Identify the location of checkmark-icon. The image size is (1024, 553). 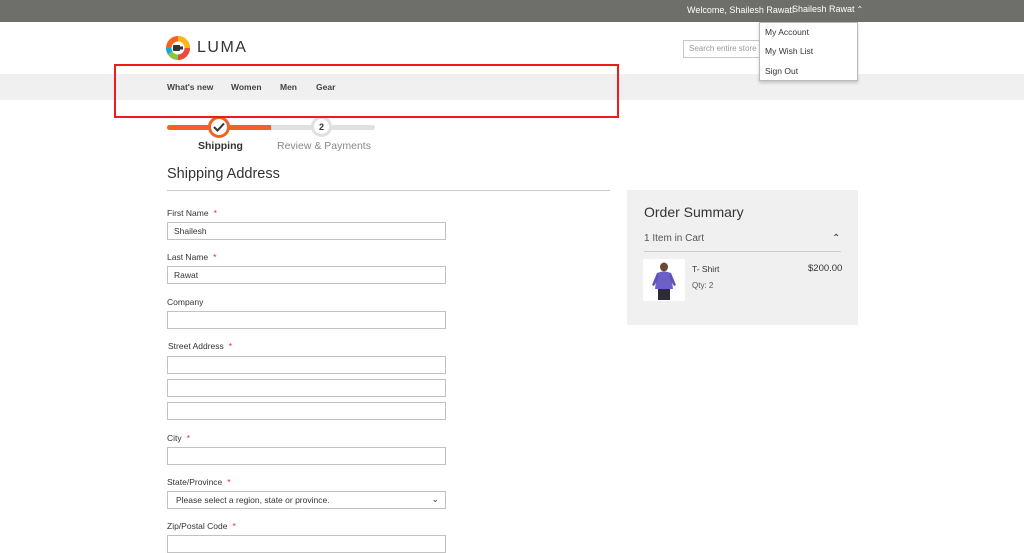
(219, 127).